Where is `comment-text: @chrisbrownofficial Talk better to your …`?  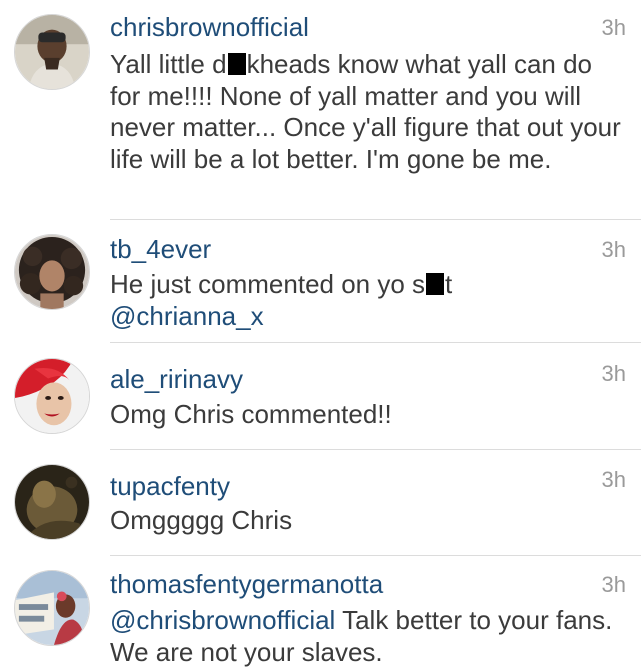
comment-text: @chrisbrownofficial Talk better to your … is located at coordinates (365, 636).